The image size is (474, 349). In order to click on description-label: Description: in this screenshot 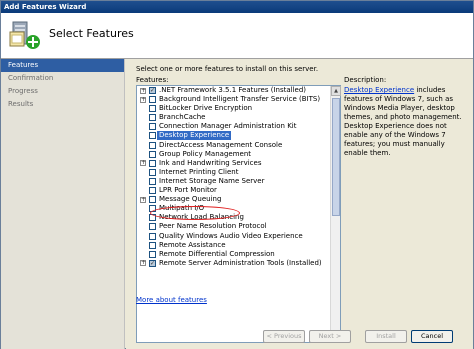, I will do `click(365, 80)`.